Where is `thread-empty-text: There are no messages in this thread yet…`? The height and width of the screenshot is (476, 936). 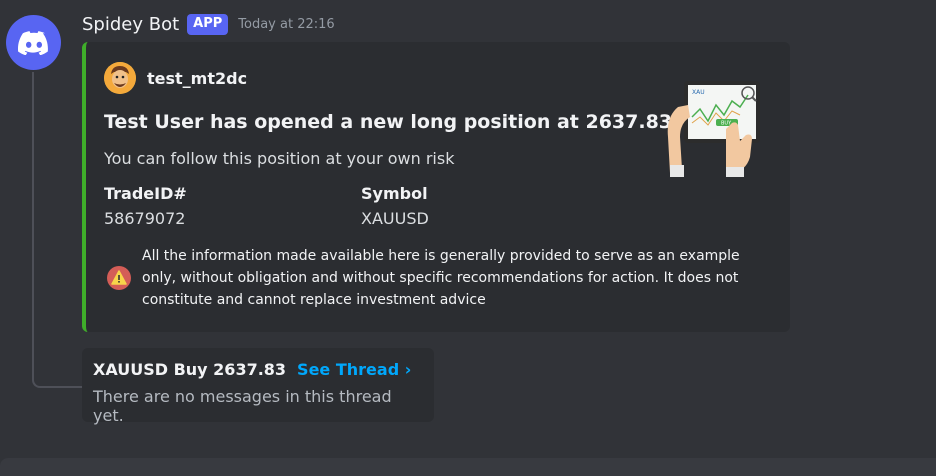
thread-empty-text: There are no messages in this thread yet… is located at coordinates (242, 406).